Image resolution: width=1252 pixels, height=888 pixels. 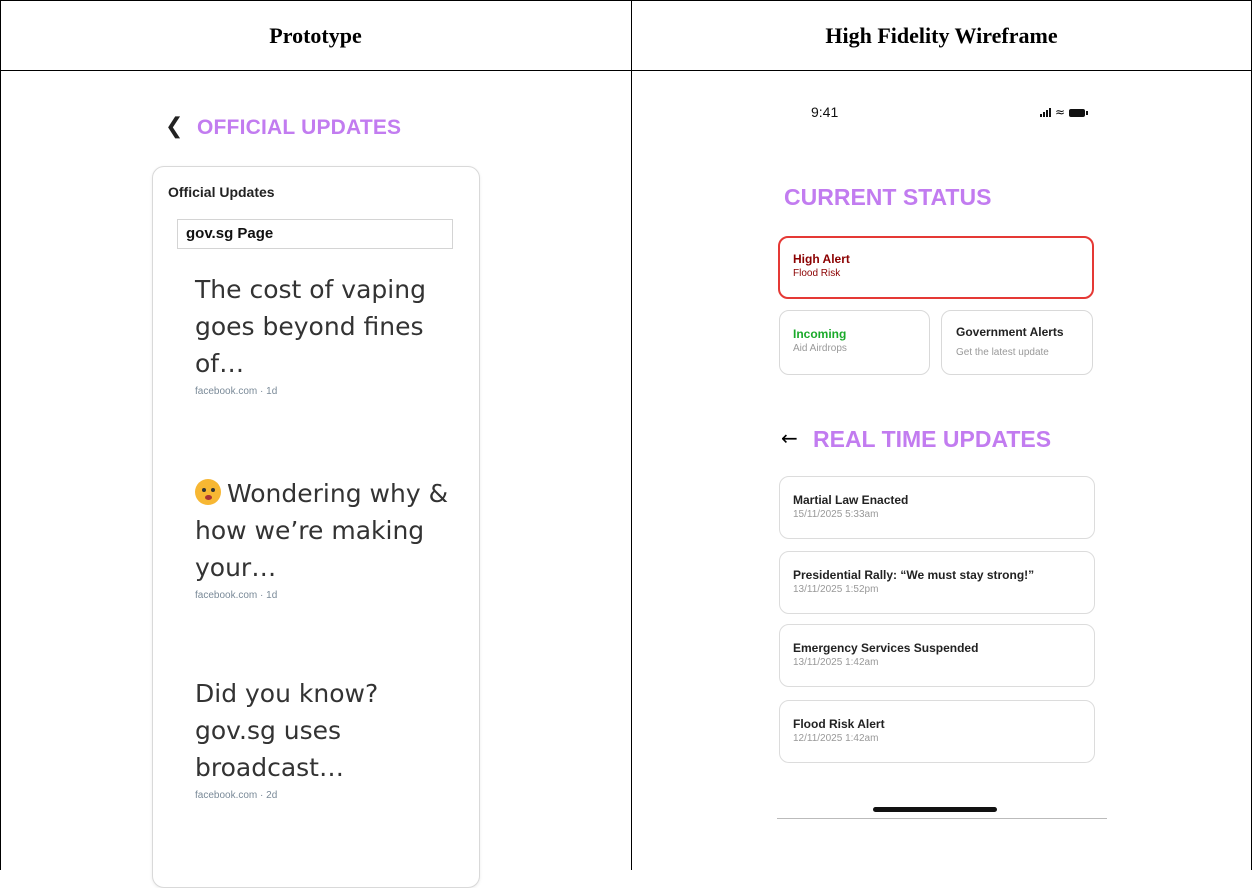 I want to click on gov-alerts-title: Government Alerts, so click(x=1010, y=332).